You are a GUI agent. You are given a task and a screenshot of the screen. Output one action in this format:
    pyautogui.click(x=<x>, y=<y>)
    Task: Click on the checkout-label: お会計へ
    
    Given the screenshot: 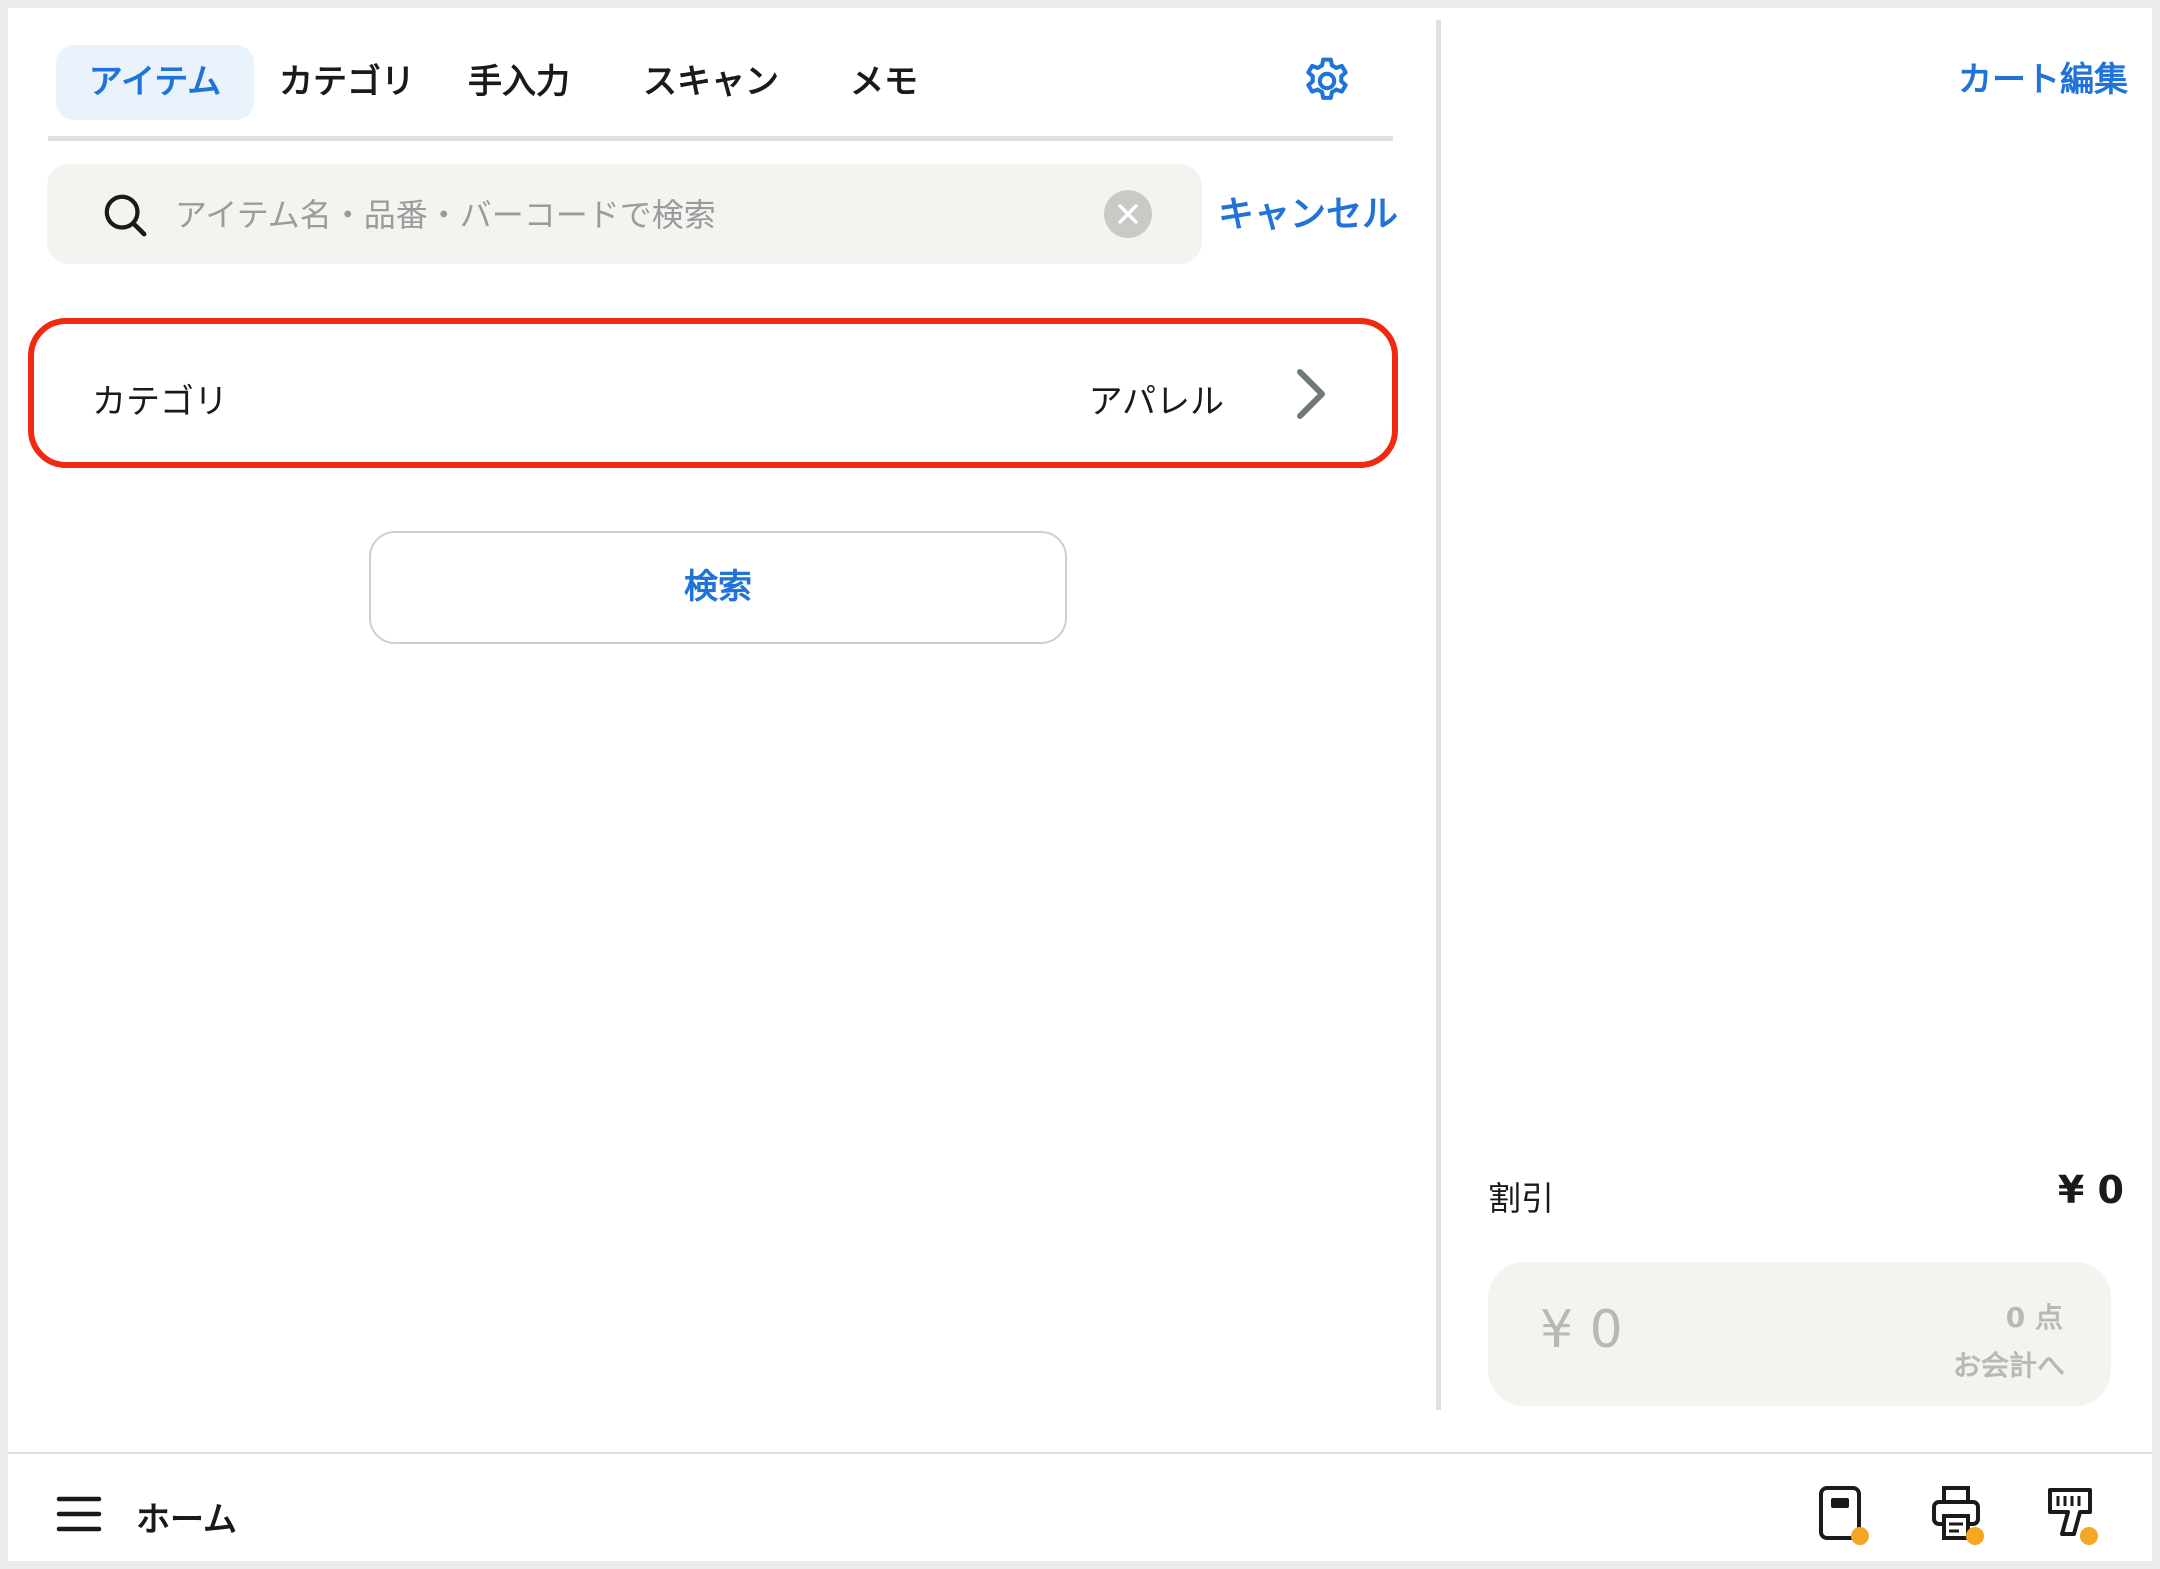 What is the action you would take?
    pyautogui.click(x=2008, y=1365)
    